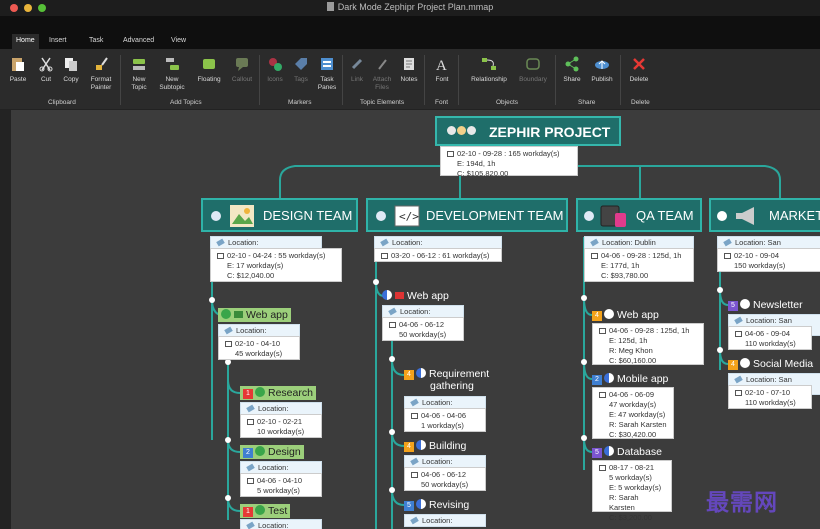  I want to click on topic-design: 2 Design, so click(272, 452).